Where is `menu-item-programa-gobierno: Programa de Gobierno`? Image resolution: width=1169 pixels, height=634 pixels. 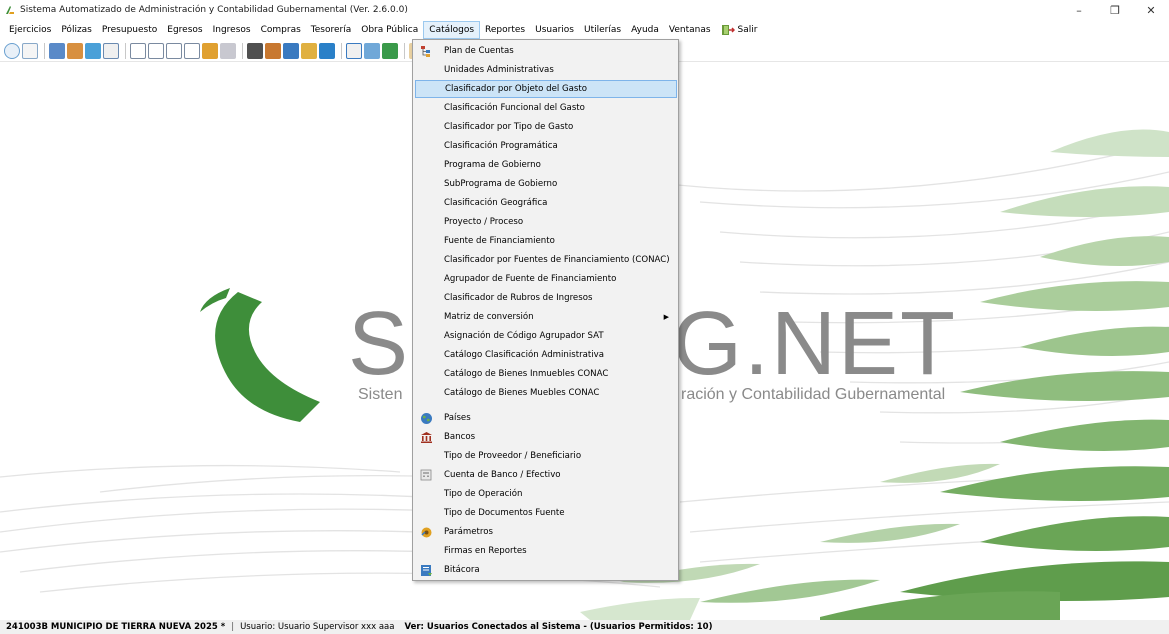
menu-item-programa-gobierno: Programa de Gobierno is located at coordinates (546, 165).